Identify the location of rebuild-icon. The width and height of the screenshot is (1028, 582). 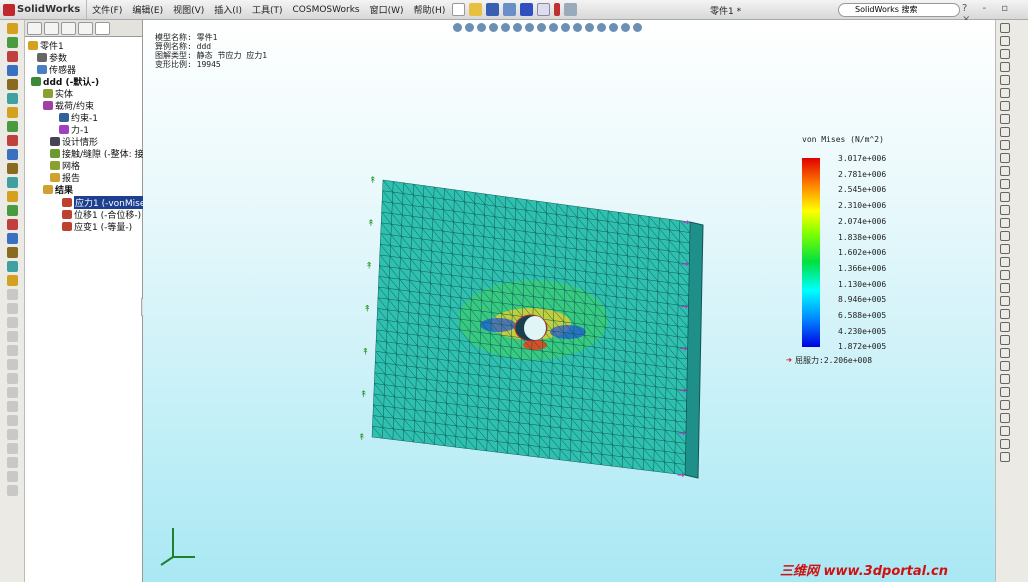
(557, 9).